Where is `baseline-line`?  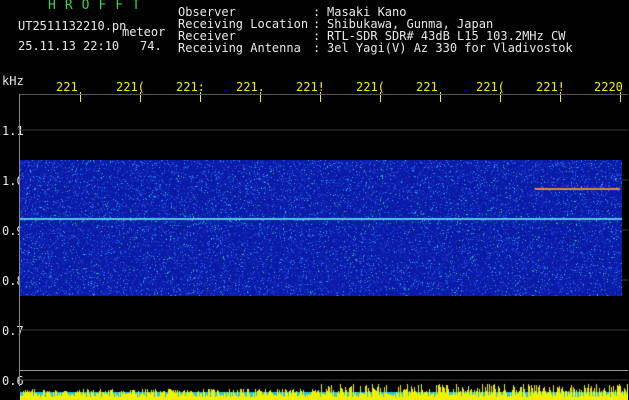 baseline-line is located at coordinates (324, 370).